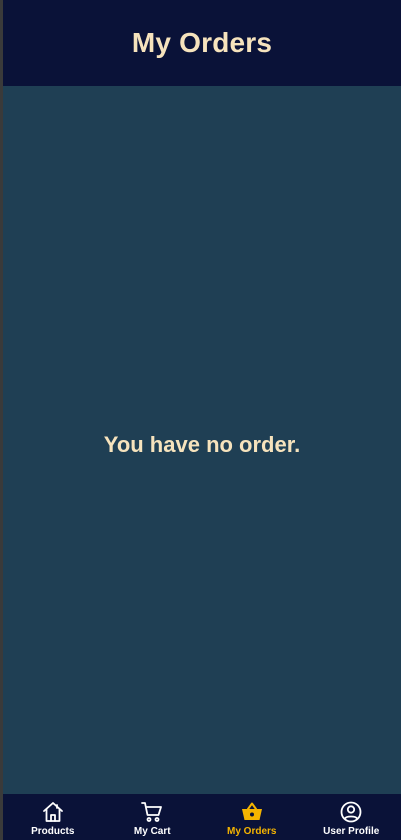 The image size is (401, 840). What do you see at coordinates (53, 831) in the screenshot?
I see `nav-label-products: Products` at bounding box center [53, 831].